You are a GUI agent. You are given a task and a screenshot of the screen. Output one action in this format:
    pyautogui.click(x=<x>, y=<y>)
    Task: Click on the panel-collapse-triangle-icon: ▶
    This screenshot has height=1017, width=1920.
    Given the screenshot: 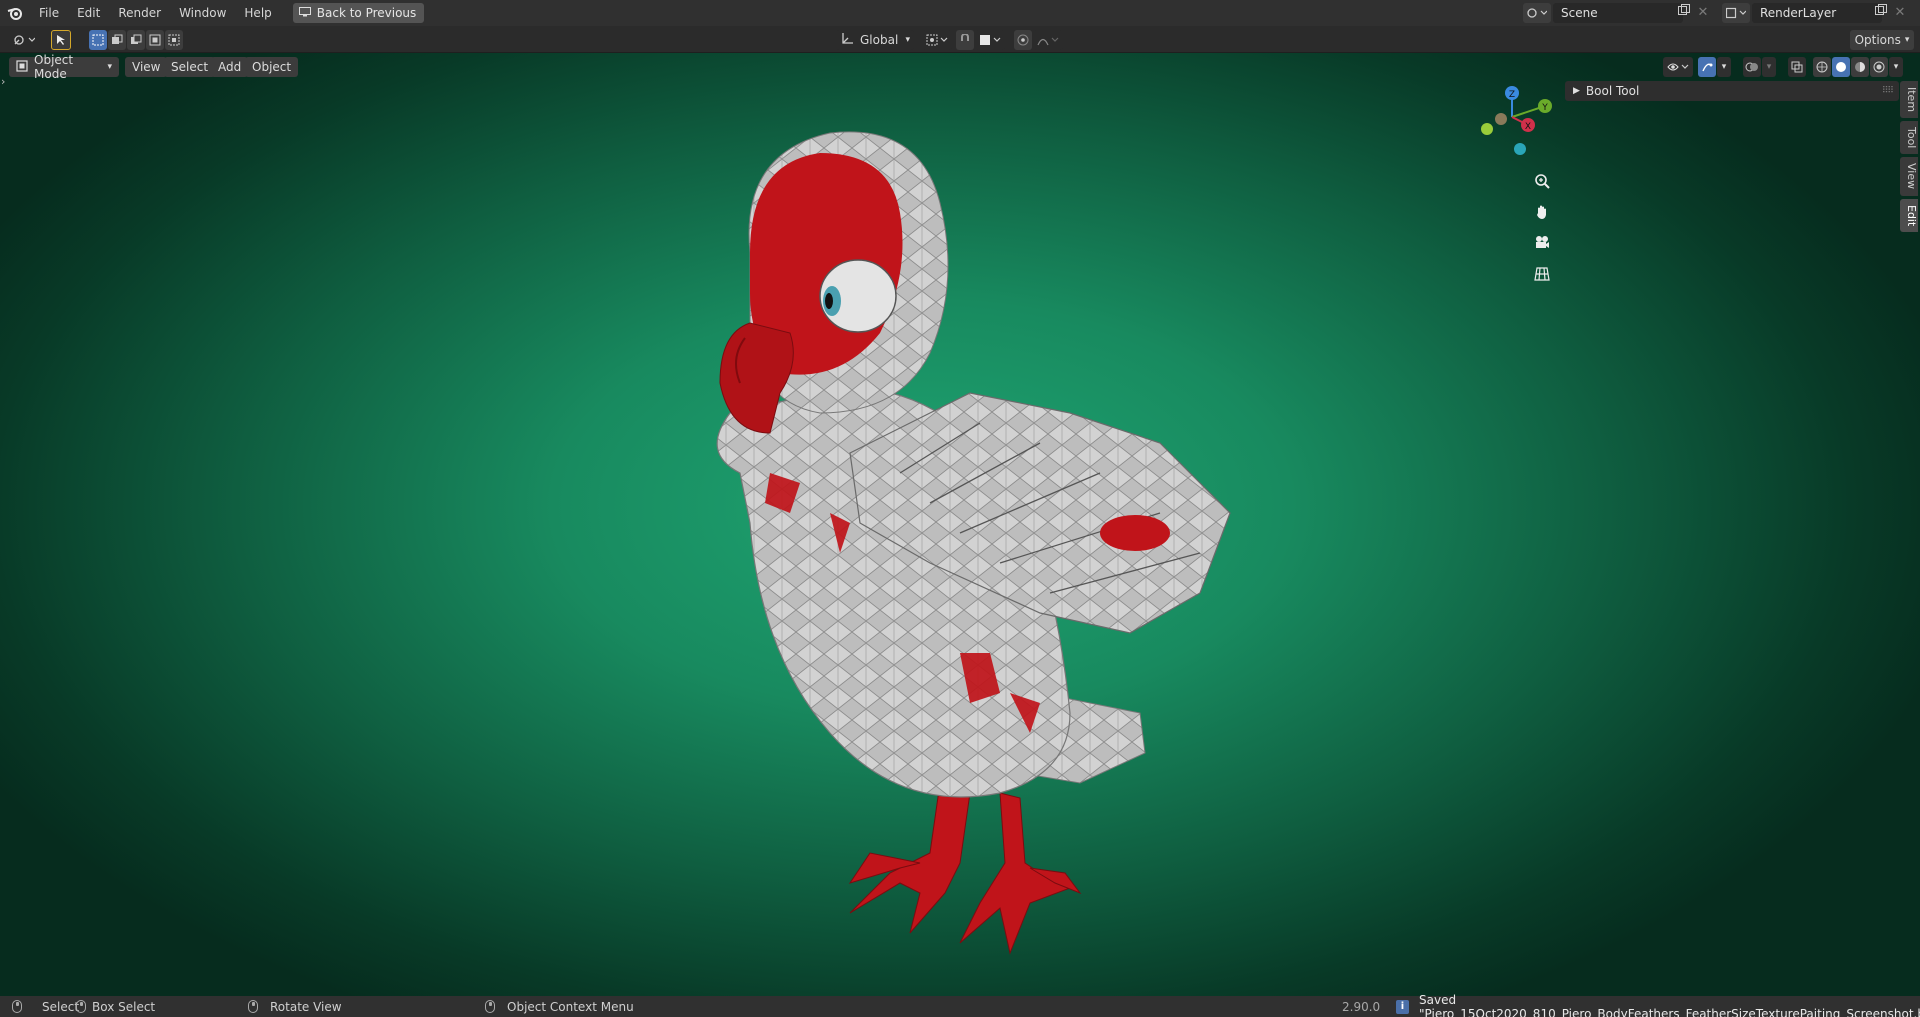 What is the action you would take?
    pyautogui.click(x=1576, y=91)
    